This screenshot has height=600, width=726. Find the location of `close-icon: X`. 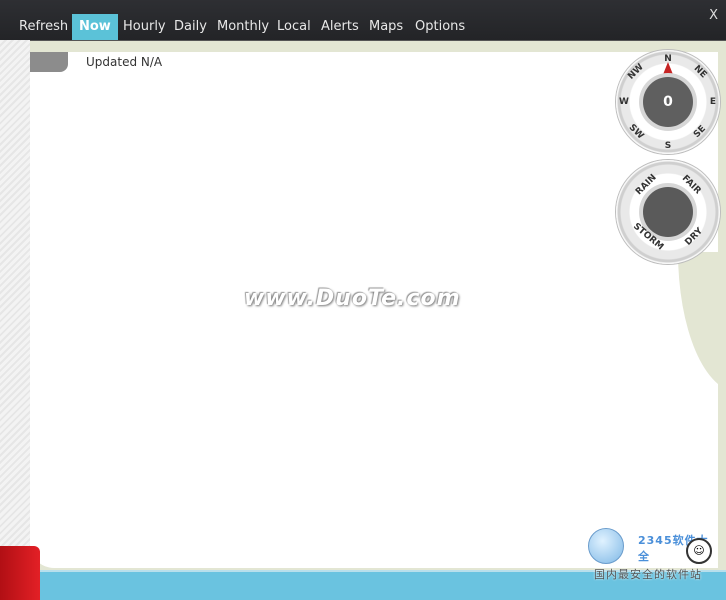

close-icon: X is located at coordinates (713, 15).